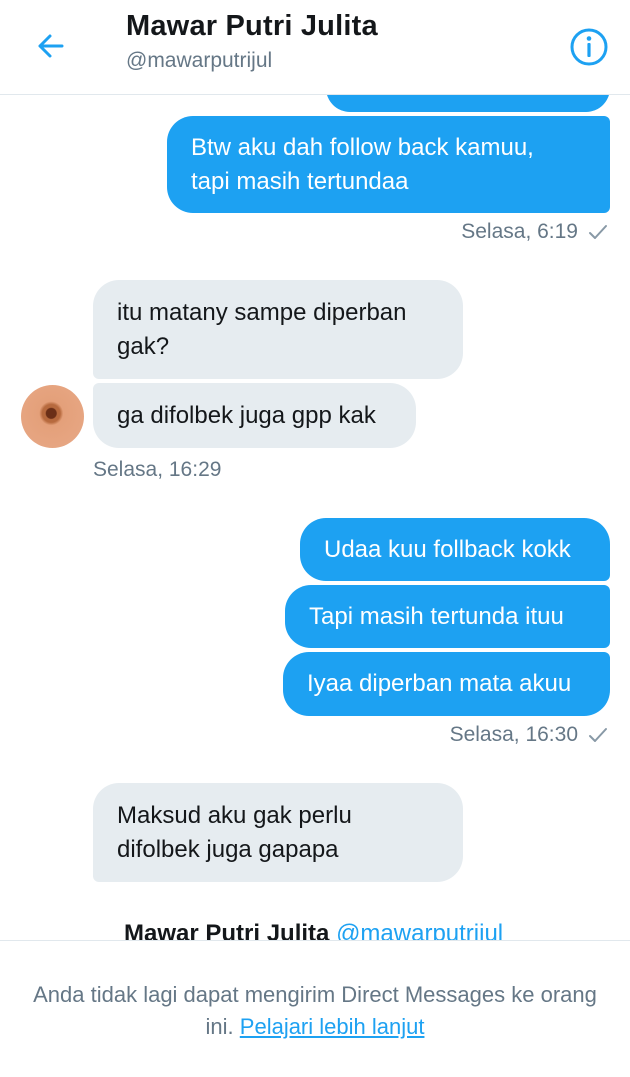 The width and height of the screenshot is (630, 1077). I want to click on conversation-header: Mawar Putri Julita @mawarputrijul, so click(315, 47).